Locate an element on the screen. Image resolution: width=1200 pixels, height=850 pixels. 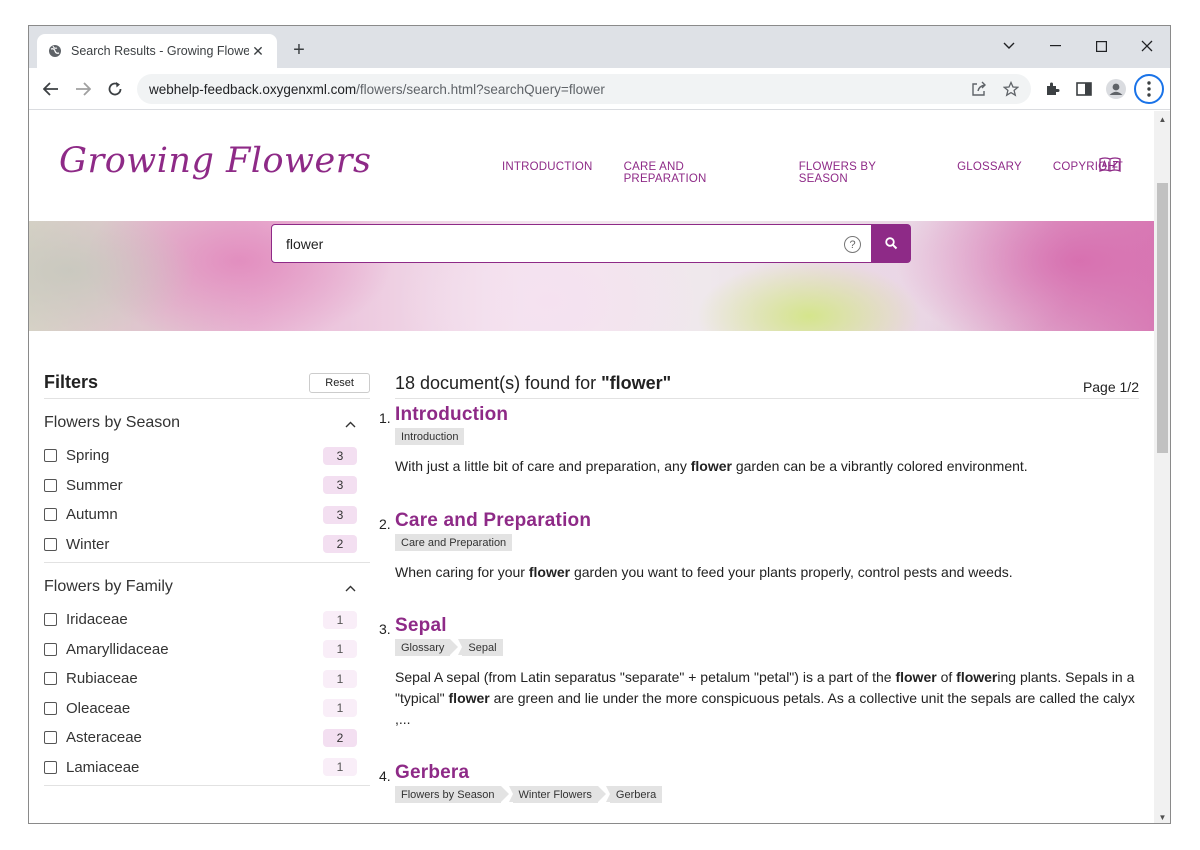
filter-item: Autumn 3 is located at coordinates (207, 515).